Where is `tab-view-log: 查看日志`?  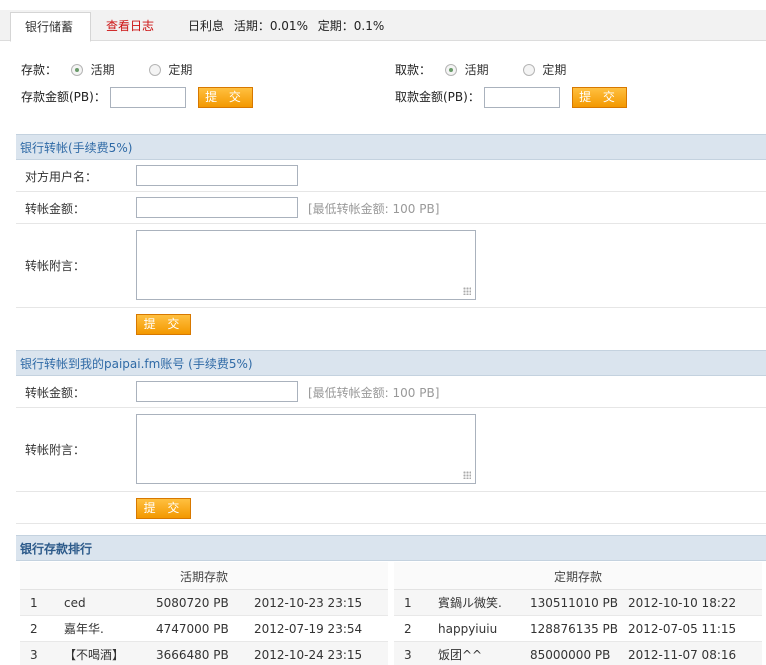
tab-view-log: 查看日志 is located at coordinates (130, 27).